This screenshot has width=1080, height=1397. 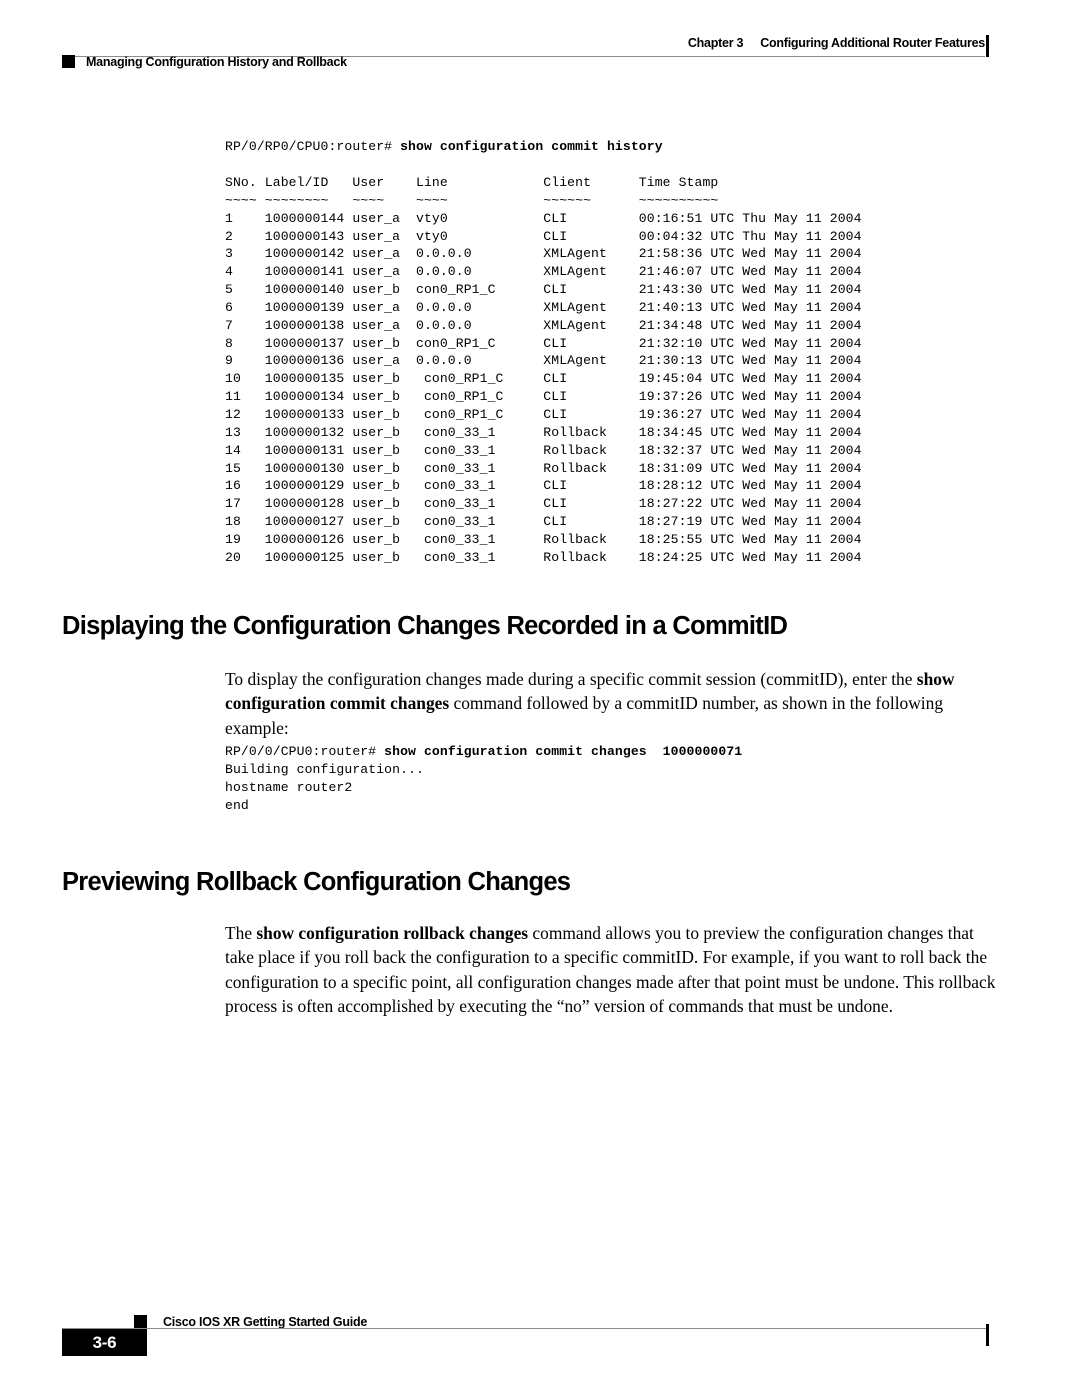 What do you see at coordinates (237, 805) in the screenshot?
I see `code-output-line-3: end` at bounding box center [237, 805].